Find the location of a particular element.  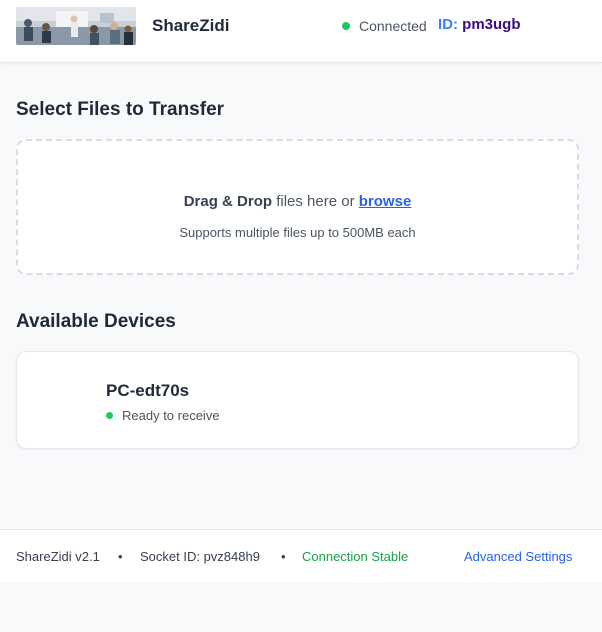

socket-id: Socket ID: pvz848h9 is located at coordinates (200, 556).